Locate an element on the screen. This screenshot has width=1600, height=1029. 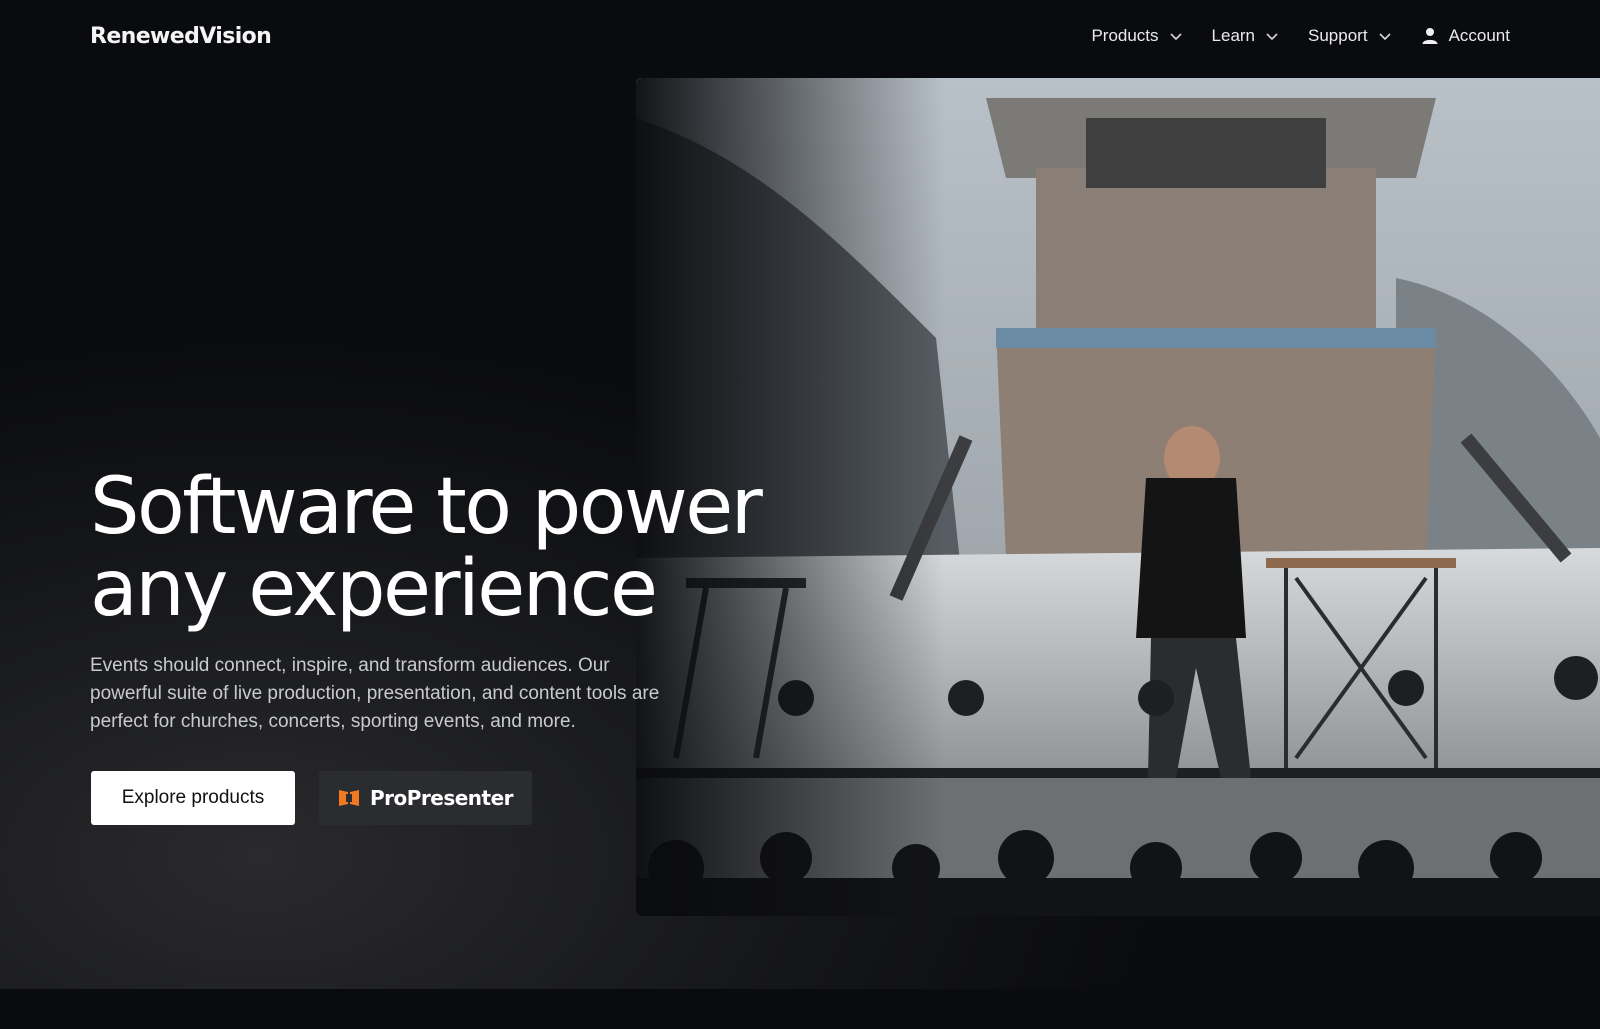
nav-item-account: Account is located at coordinates (1465, 36).